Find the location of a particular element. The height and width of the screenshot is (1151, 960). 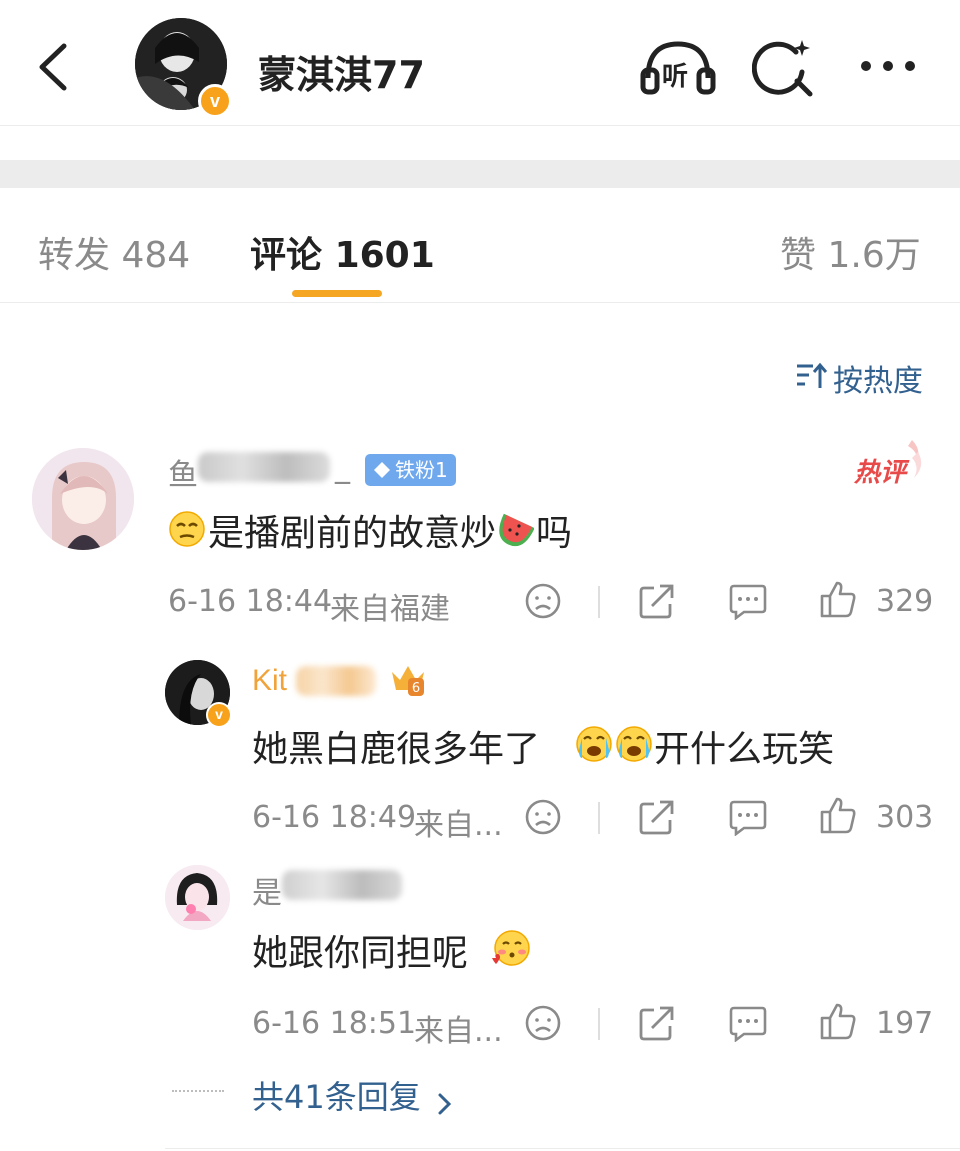

tab-comment-count: 1601 is located at coordinates (384, 255).